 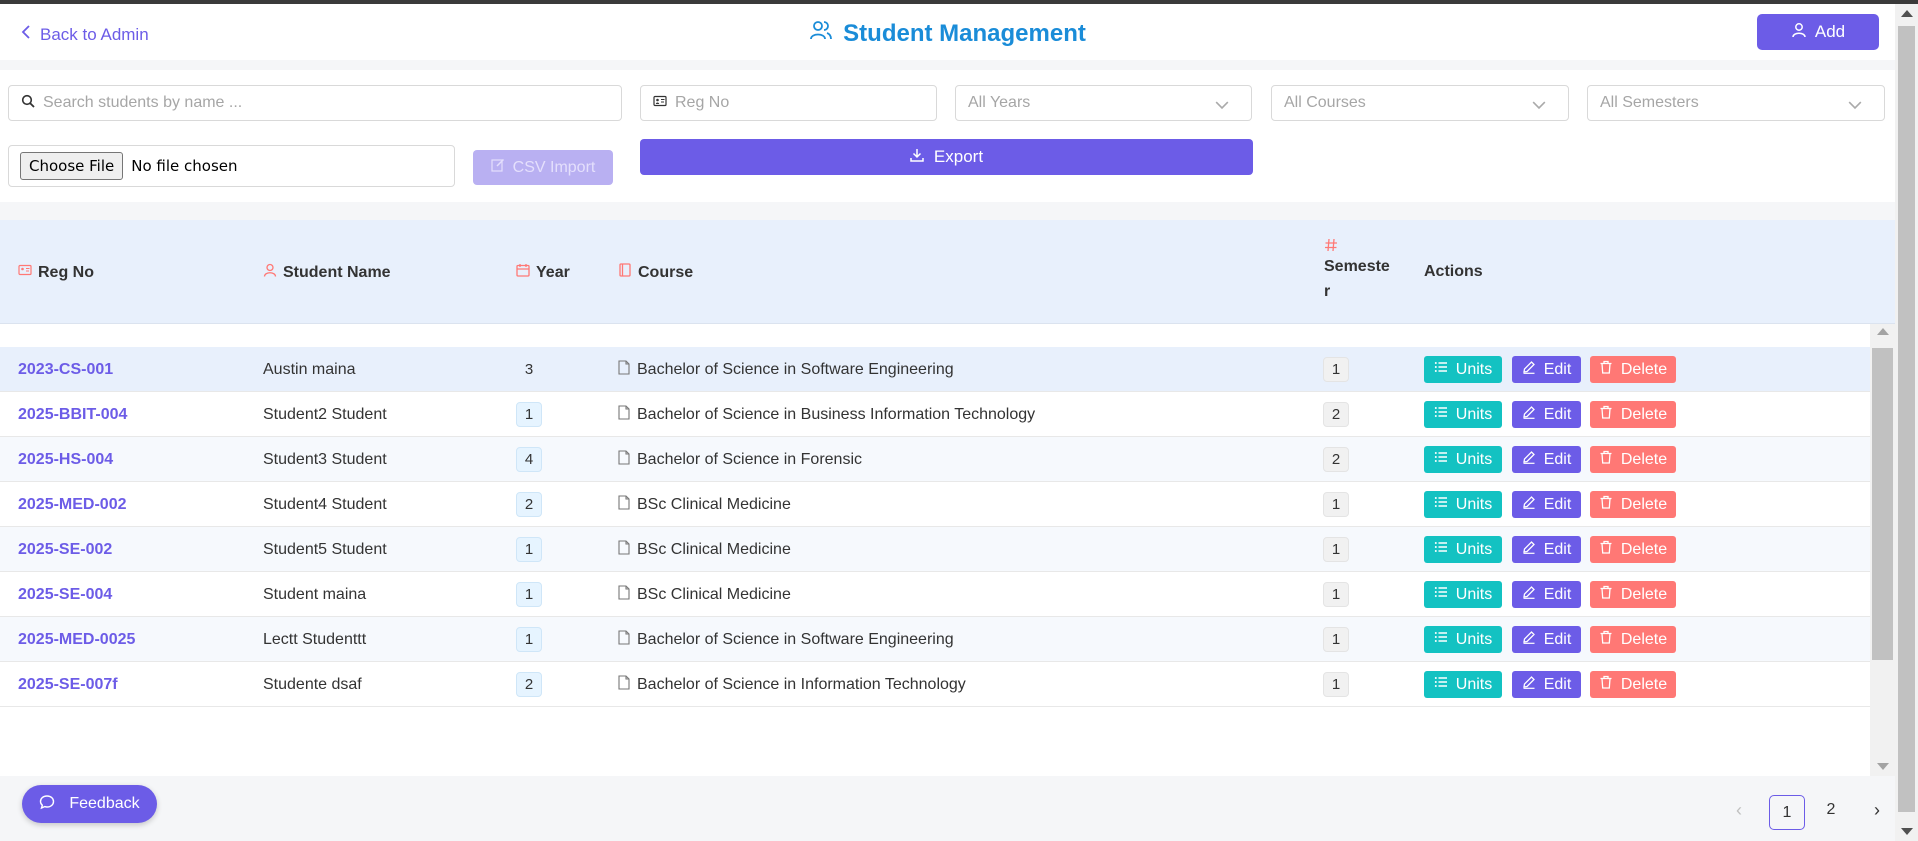 What do you see at coordinates (964, 33) in the screenshot?
I see `page-title-text: Student Management` at bounding box center [964, 33].